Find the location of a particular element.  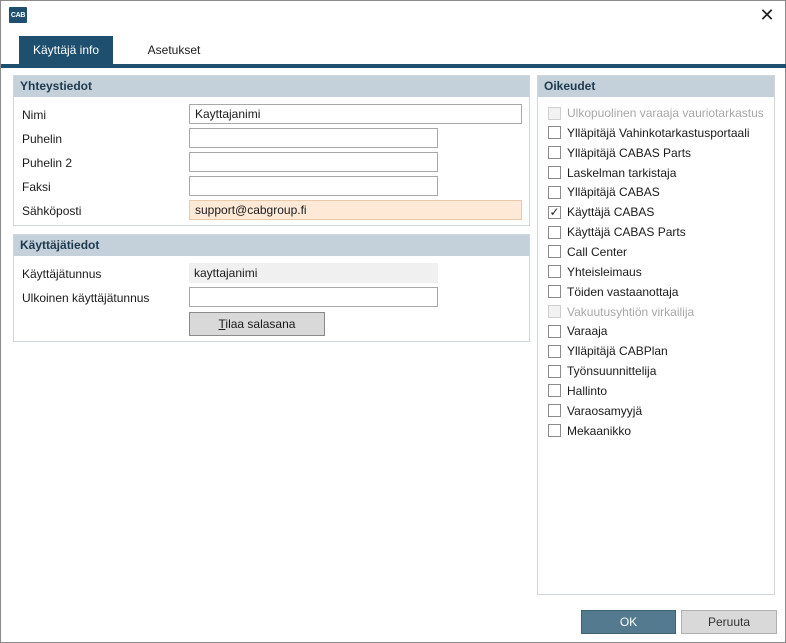

rights-item: Ylläpitäjä Vahinkotarkastusportaali is located at coordinates (649, 133).